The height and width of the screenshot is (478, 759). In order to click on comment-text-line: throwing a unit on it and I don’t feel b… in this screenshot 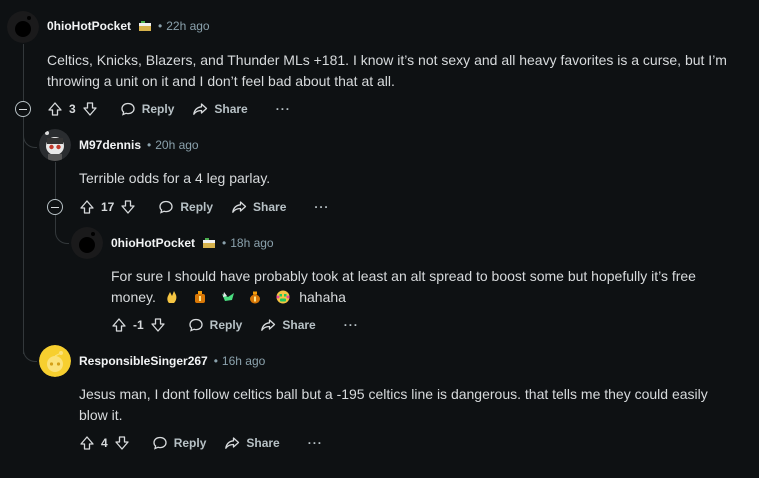, I will do `click(221, 81)`.